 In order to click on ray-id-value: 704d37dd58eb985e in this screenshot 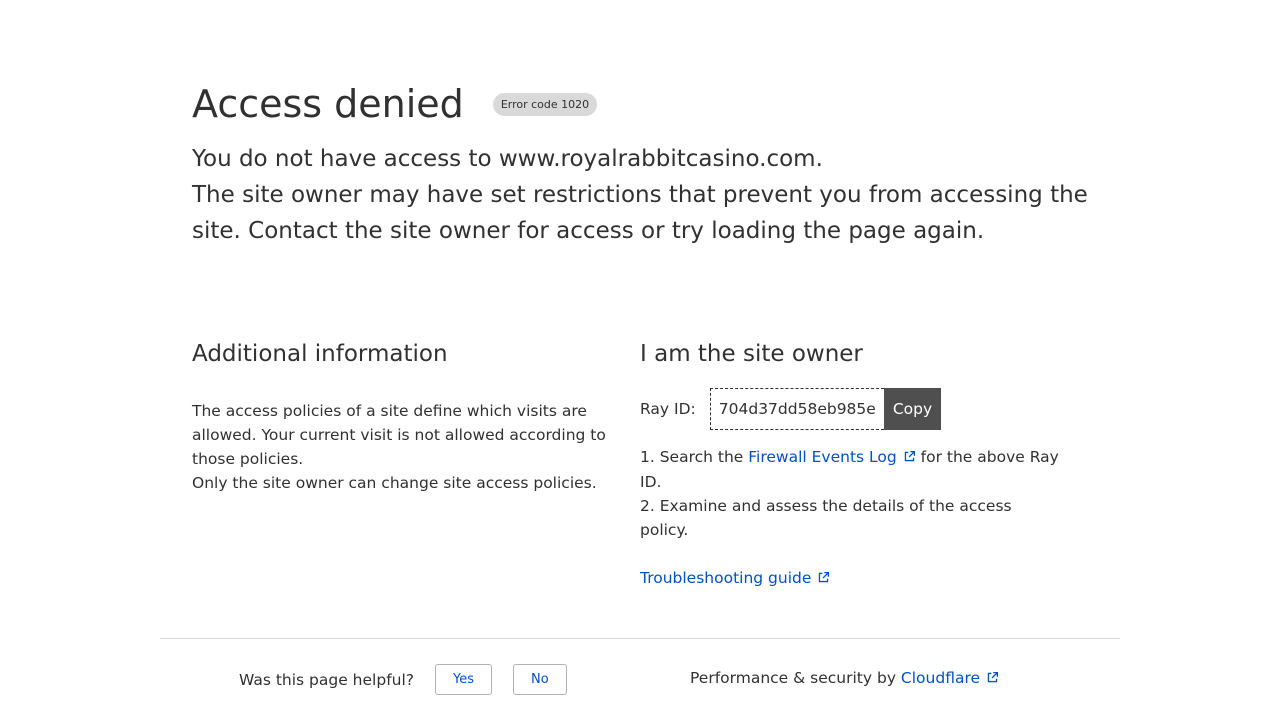, I will do `click(796, 409)`.